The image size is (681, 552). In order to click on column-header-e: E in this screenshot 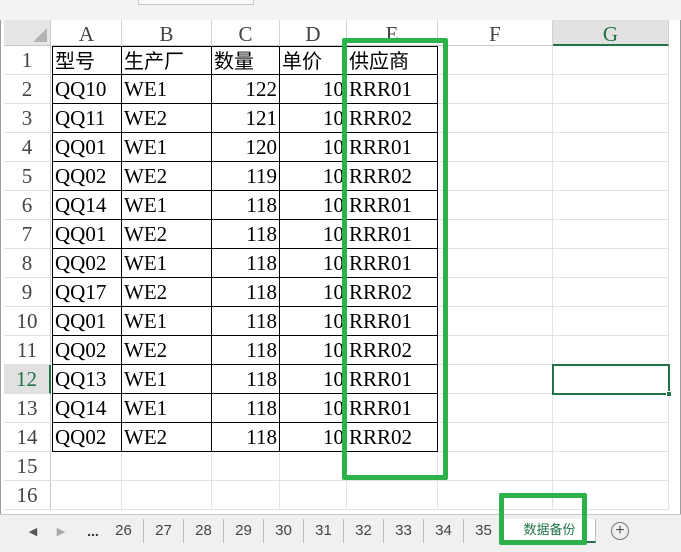, I will do `click(392, 33)`.